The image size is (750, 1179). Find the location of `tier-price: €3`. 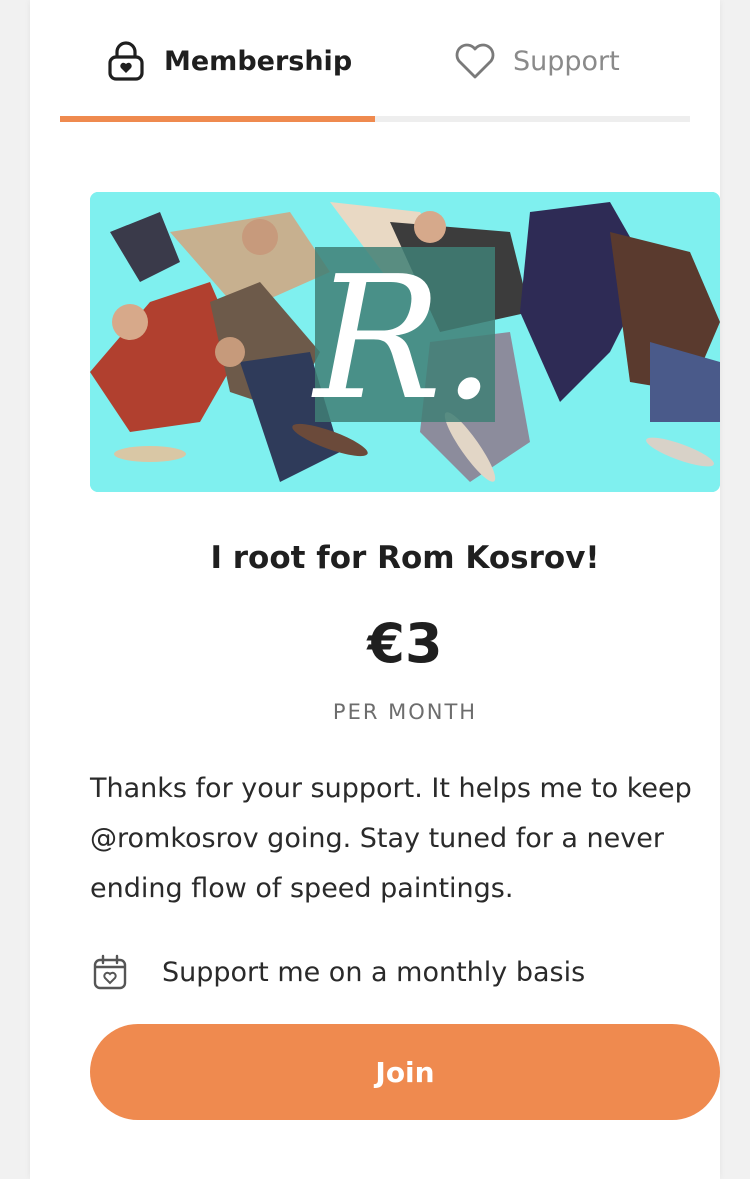

tier-price: €3 is located at coordinates (405, 643).